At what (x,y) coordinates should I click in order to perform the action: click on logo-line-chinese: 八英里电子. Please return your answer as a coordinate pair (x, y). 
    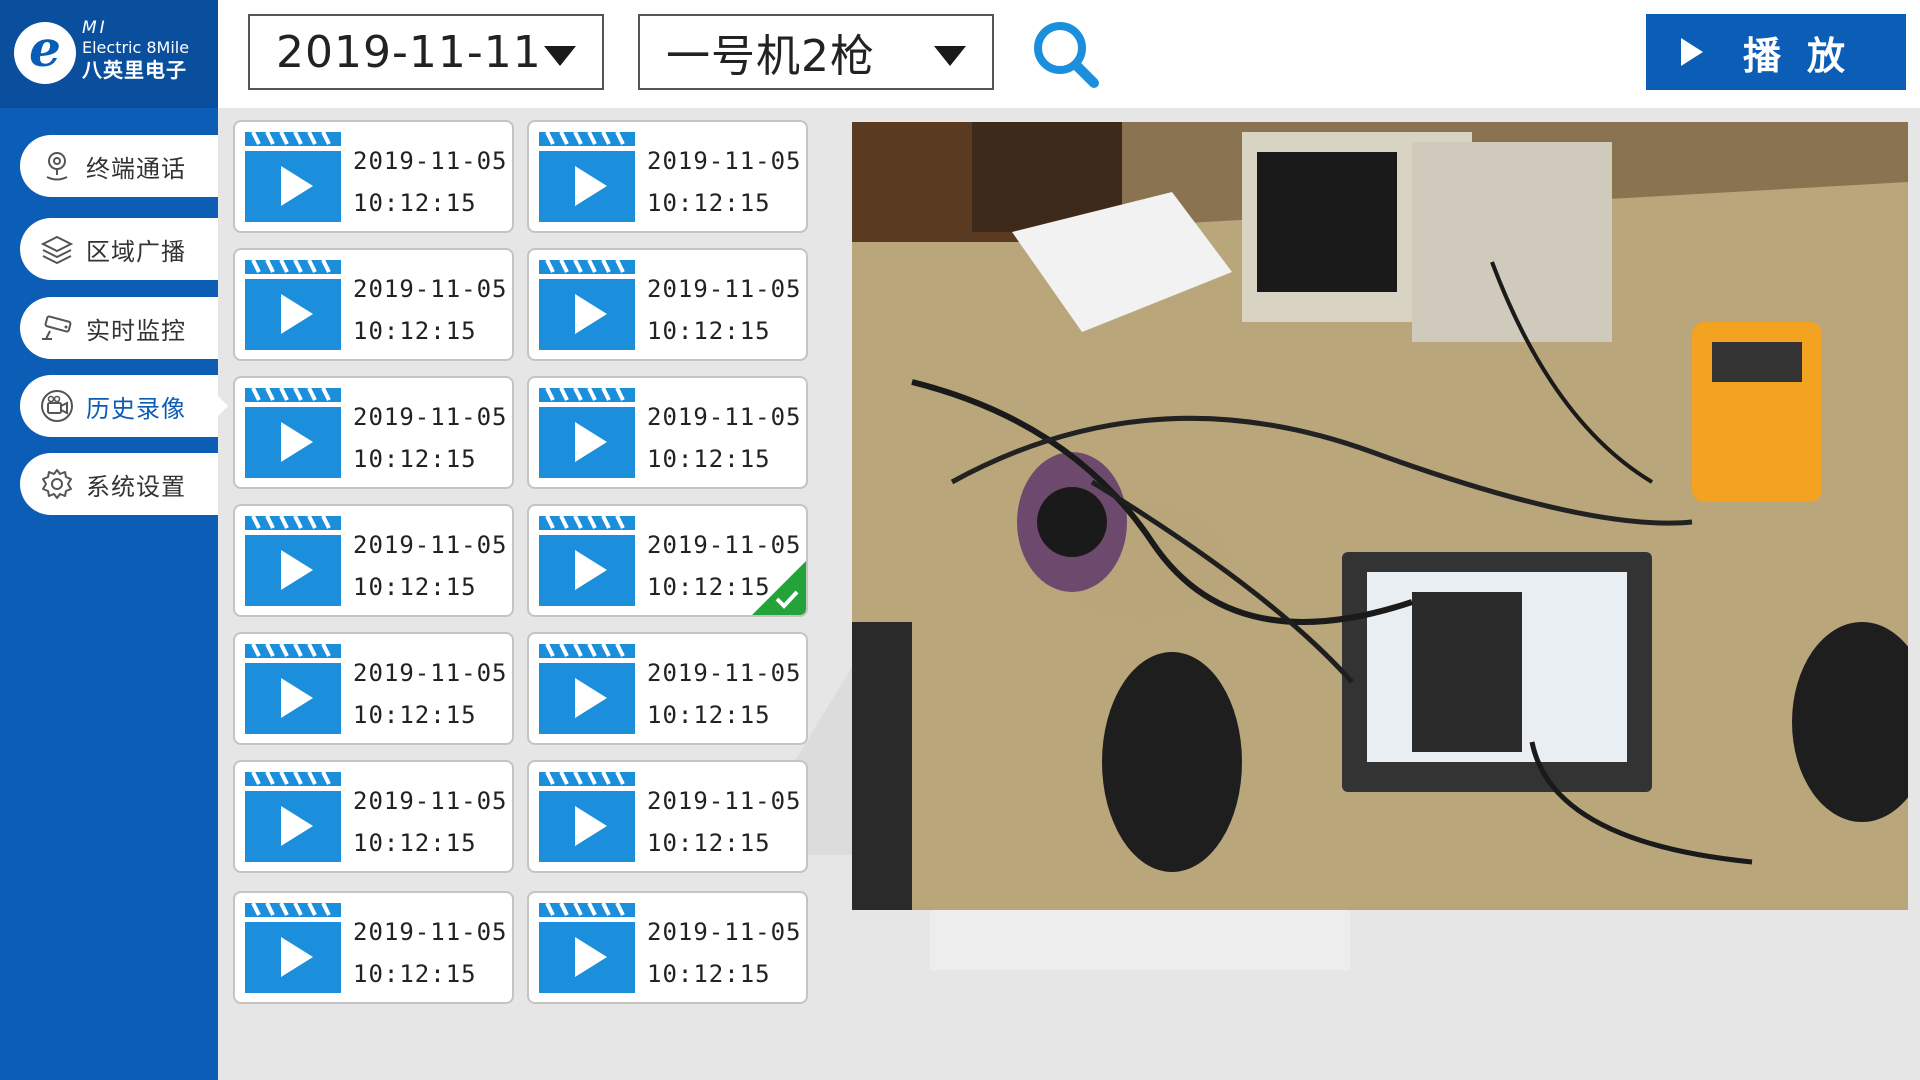
    Looking at the image, I should click on (134, 70).